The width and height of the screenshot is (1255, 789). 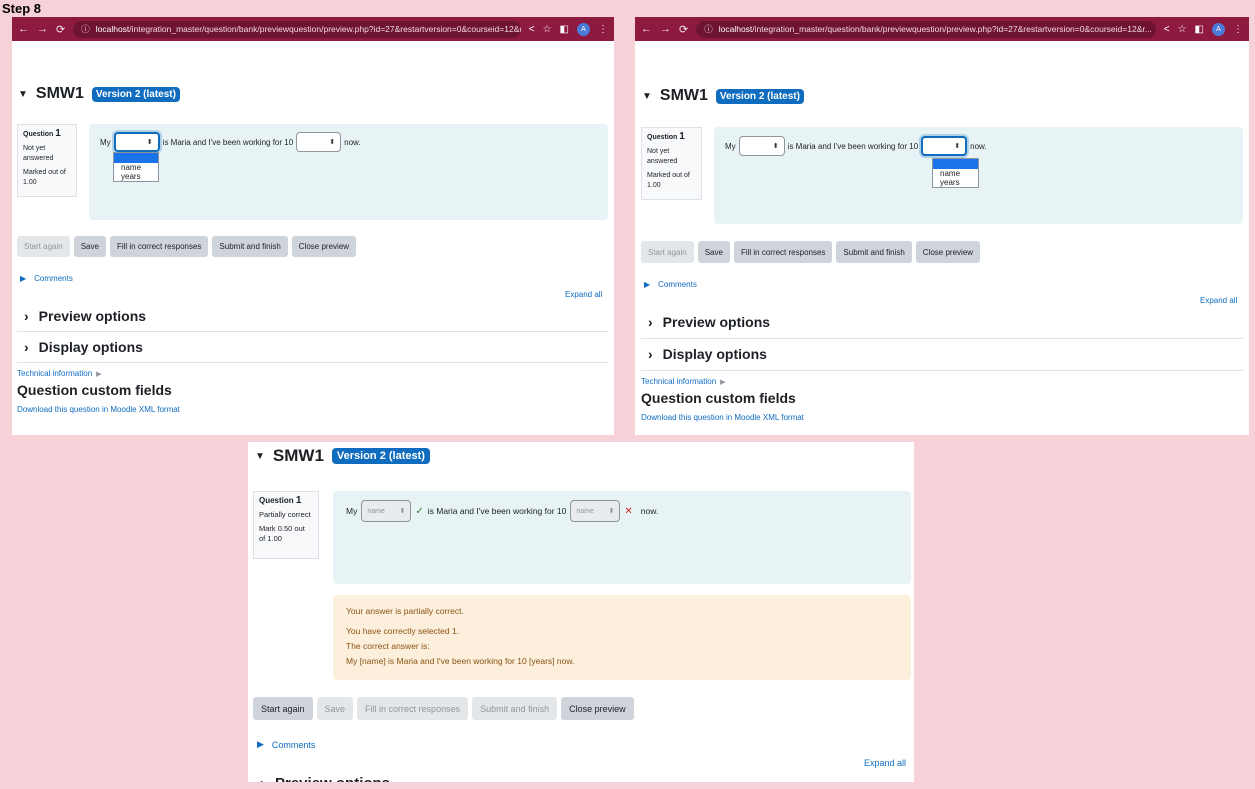 I want to click on question-status: Not yet answered, so click(x=38, y=153).